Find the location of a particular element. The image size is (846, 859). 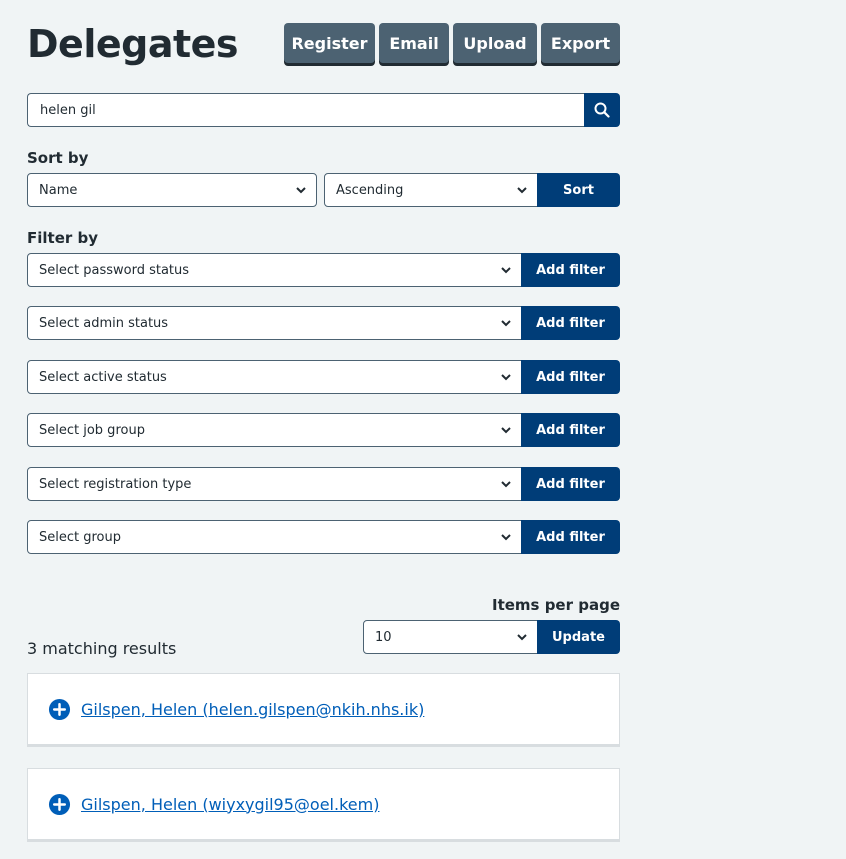

sort-field-value: Name is located at coordinates (58, 190).